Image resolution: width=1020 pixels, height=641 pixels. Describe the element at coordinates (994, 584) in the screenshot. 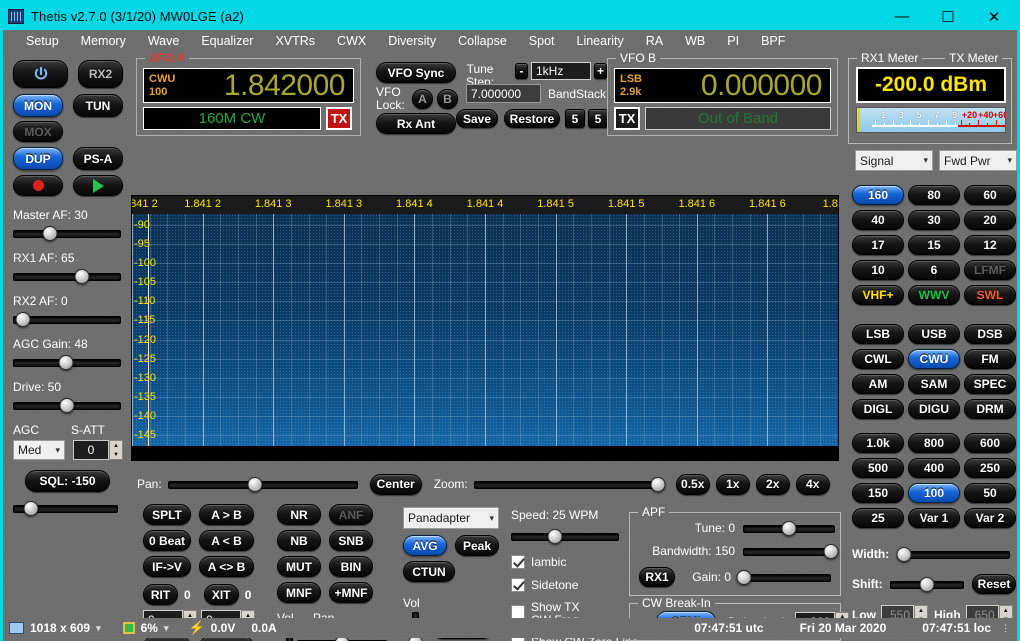

I see `reset-button: Reset` at that location.